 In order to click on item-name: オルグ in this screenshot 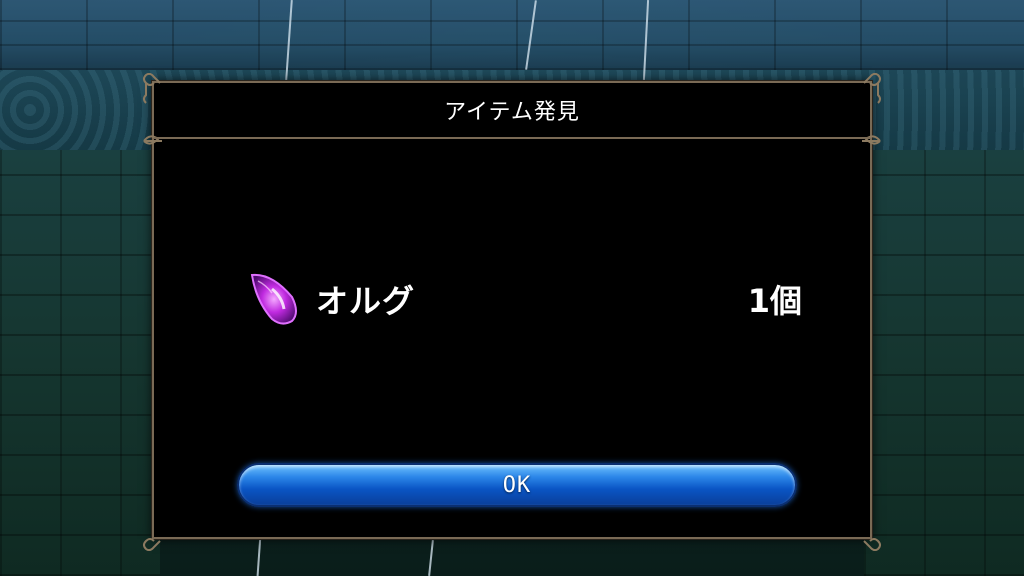, I will do `click(366, 301)`.